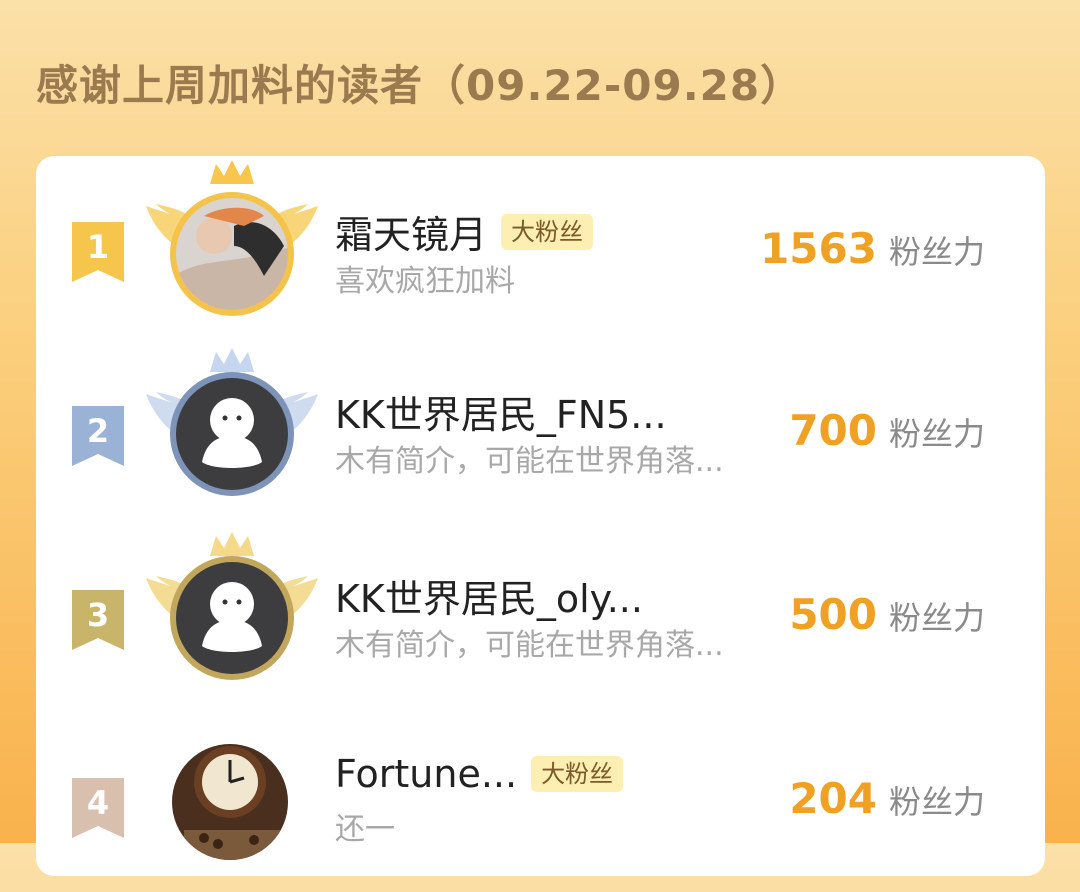  What do you see at coordinates (98, 252) in the screenshot?
I see `rank-ribbon-1: 1` at bounding box center [98, 252].